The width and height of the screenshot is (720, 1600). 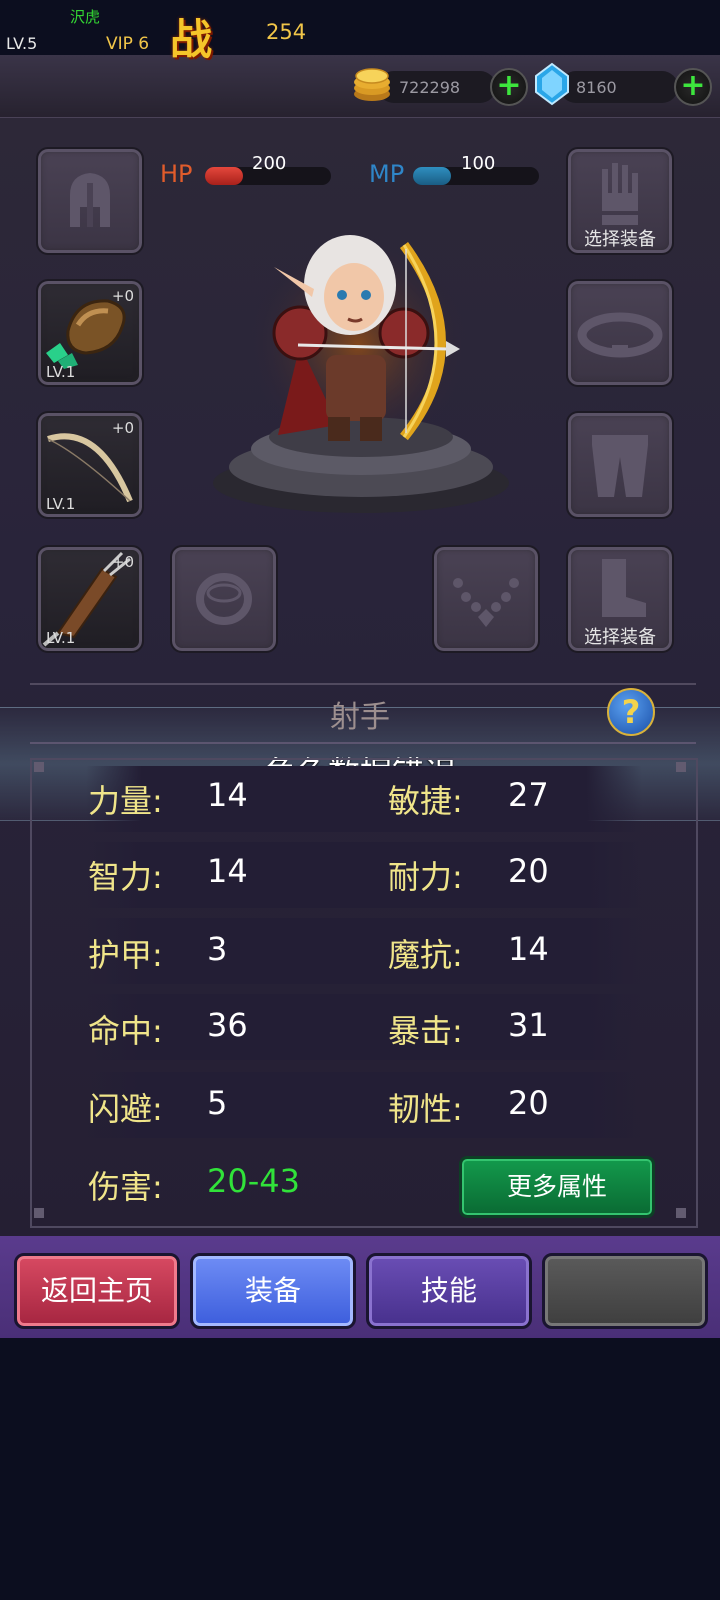 I want to click on equip-slot-necklace, so click(x=486, y=599).